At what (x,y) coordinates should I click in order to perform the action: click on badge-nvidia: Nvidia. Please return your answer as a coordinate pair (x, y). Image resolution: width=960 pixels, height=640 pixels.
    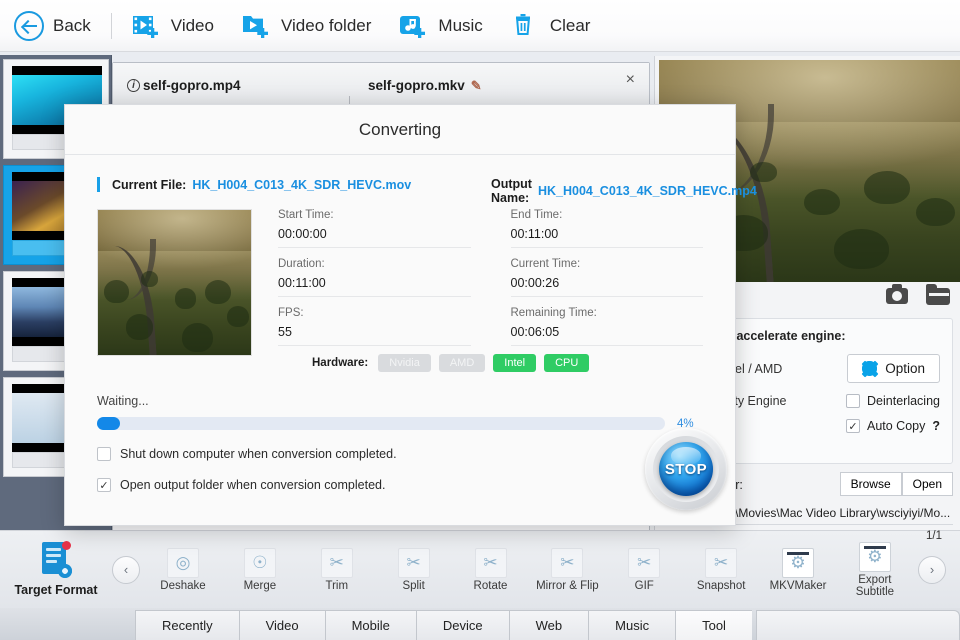
    Looking at the image, I should click on (404, 363).